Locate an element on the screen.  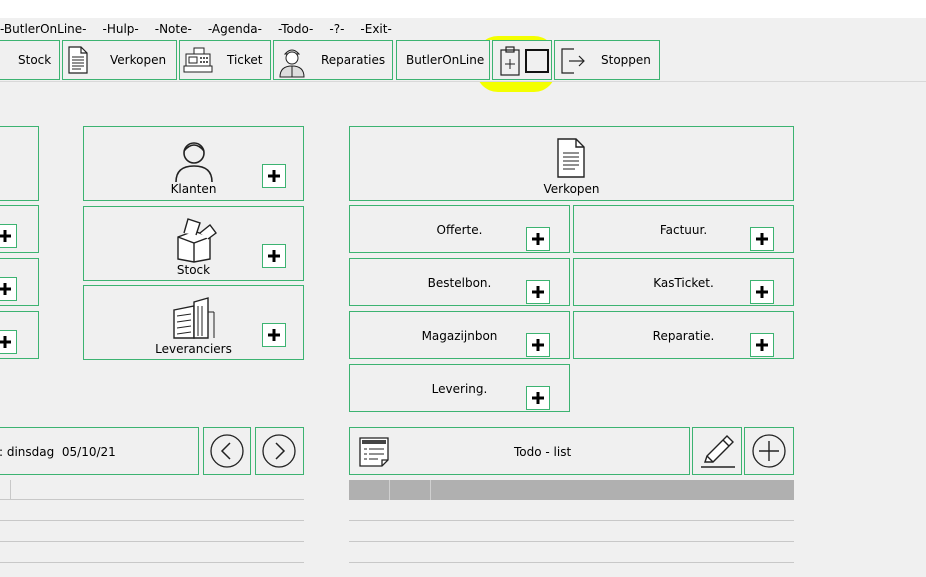
cash-register-icon is located at coordinates (198, 60).